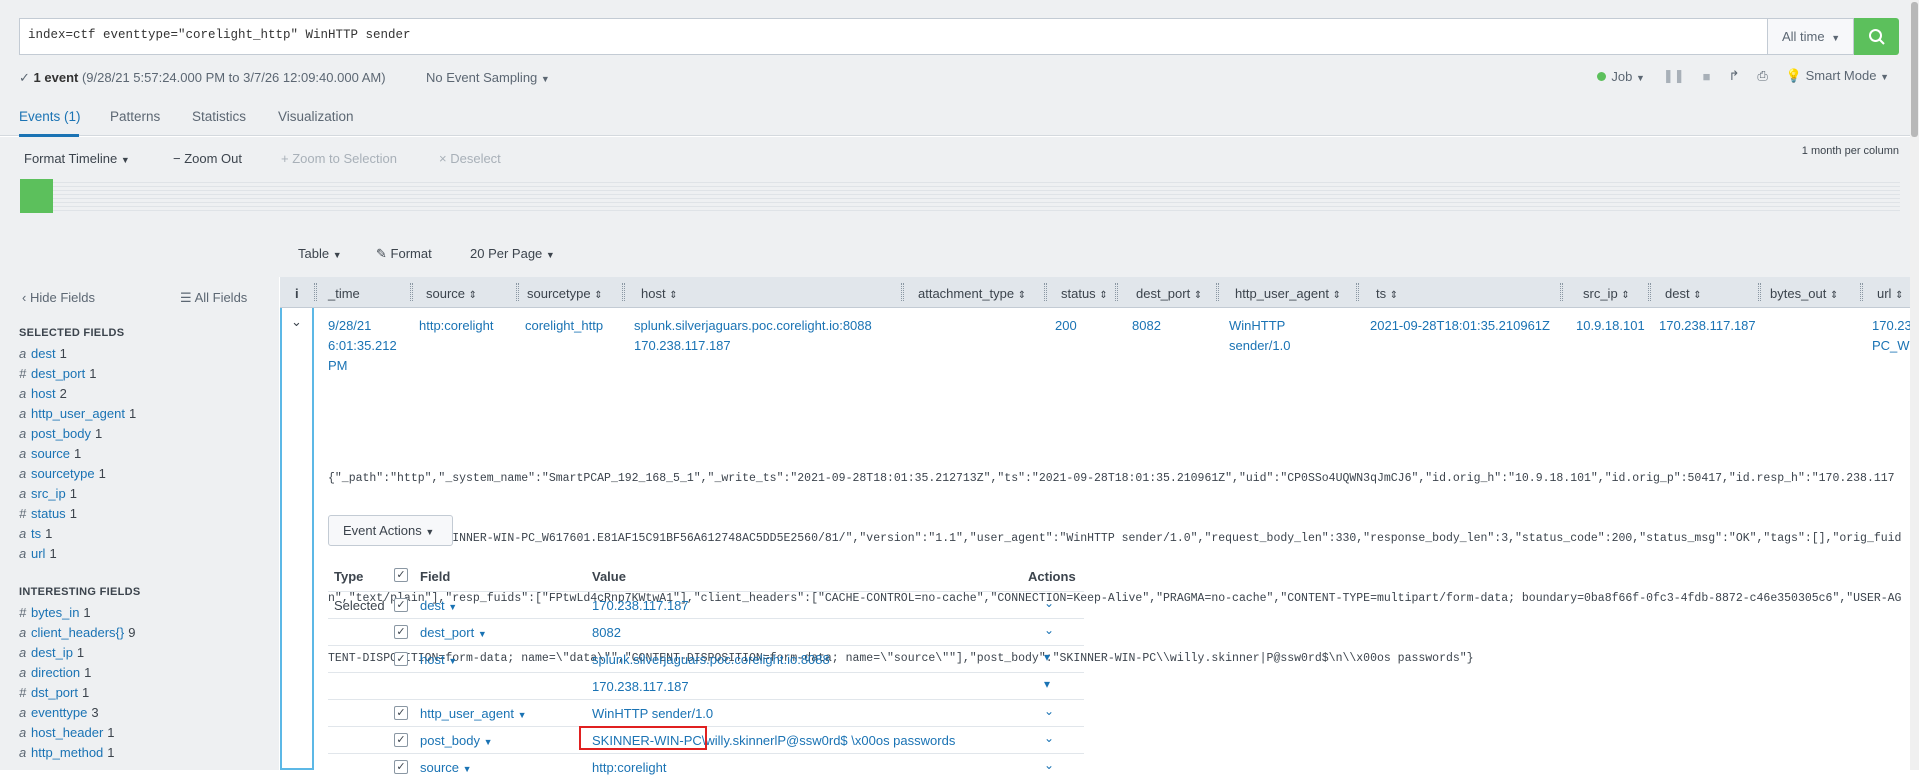 This screenshot has height=780, width=1919. What do you see at coordinates (1460, 326) in the screenshot?
I see `cell-ts: 2021-09-28T18:01:35.210961Z` at bounding box center [1460, 326].